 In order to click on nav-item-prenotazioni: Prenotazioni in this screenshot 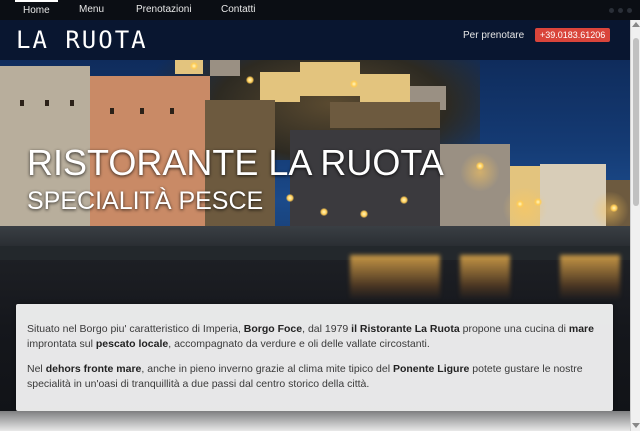, I will do `click(164, 10)`.